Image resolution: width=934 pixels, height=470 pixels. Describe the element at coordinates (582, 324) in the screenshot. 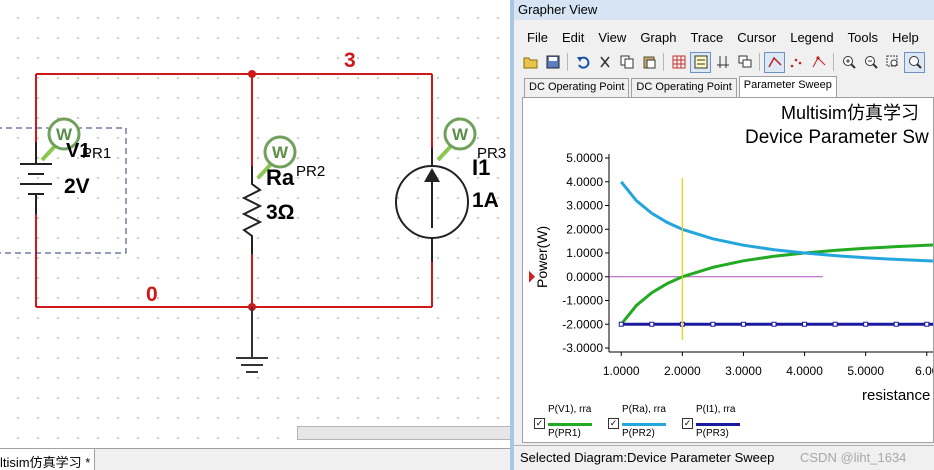

I see `y-tick-label: -2.0000` at that location.